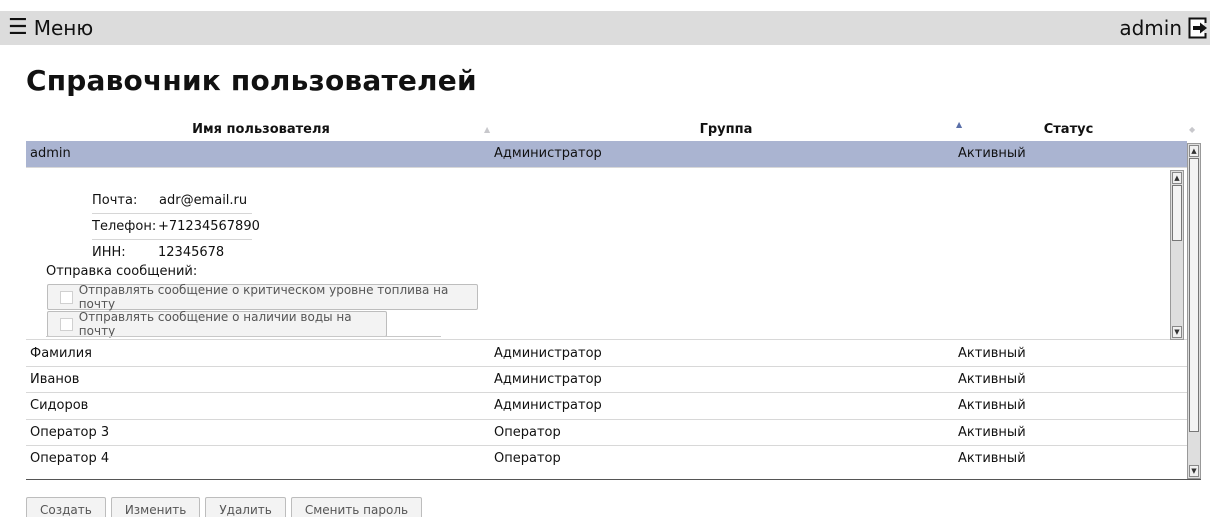  What do you see at coordinates (356, 507) in the screenshot?
I see `change-password-button: Сменить пароль` at bounding box center [356, 507].